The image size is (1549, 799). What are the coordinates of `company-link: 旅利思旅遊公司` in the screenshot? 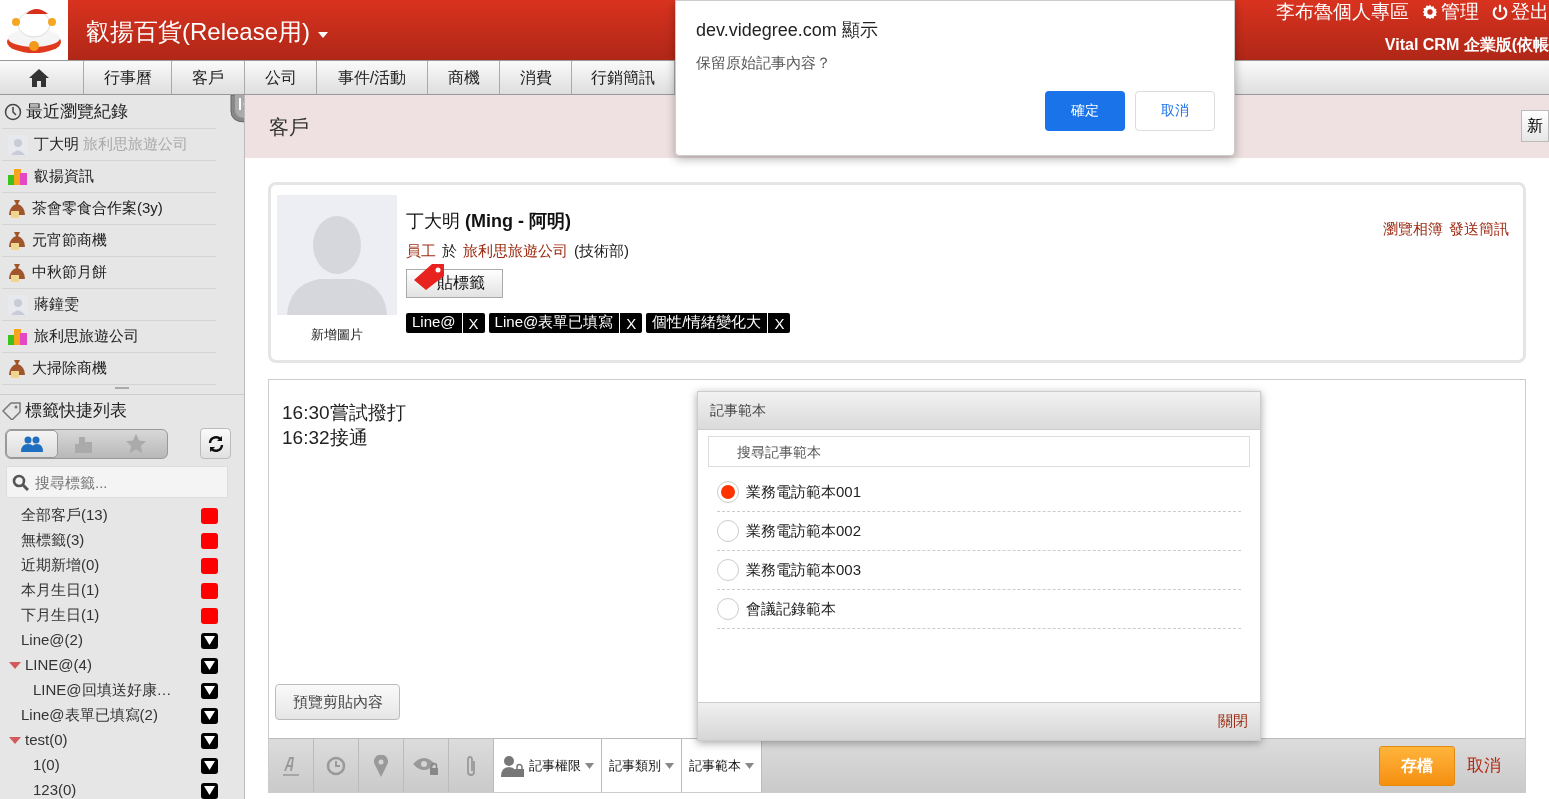 It's located at (515, 251).